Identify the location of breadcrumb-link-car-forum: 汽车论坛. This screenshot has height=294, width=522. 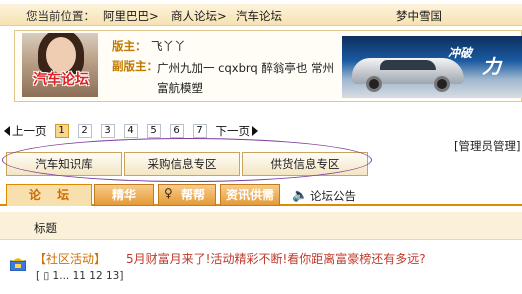
(259, 16).